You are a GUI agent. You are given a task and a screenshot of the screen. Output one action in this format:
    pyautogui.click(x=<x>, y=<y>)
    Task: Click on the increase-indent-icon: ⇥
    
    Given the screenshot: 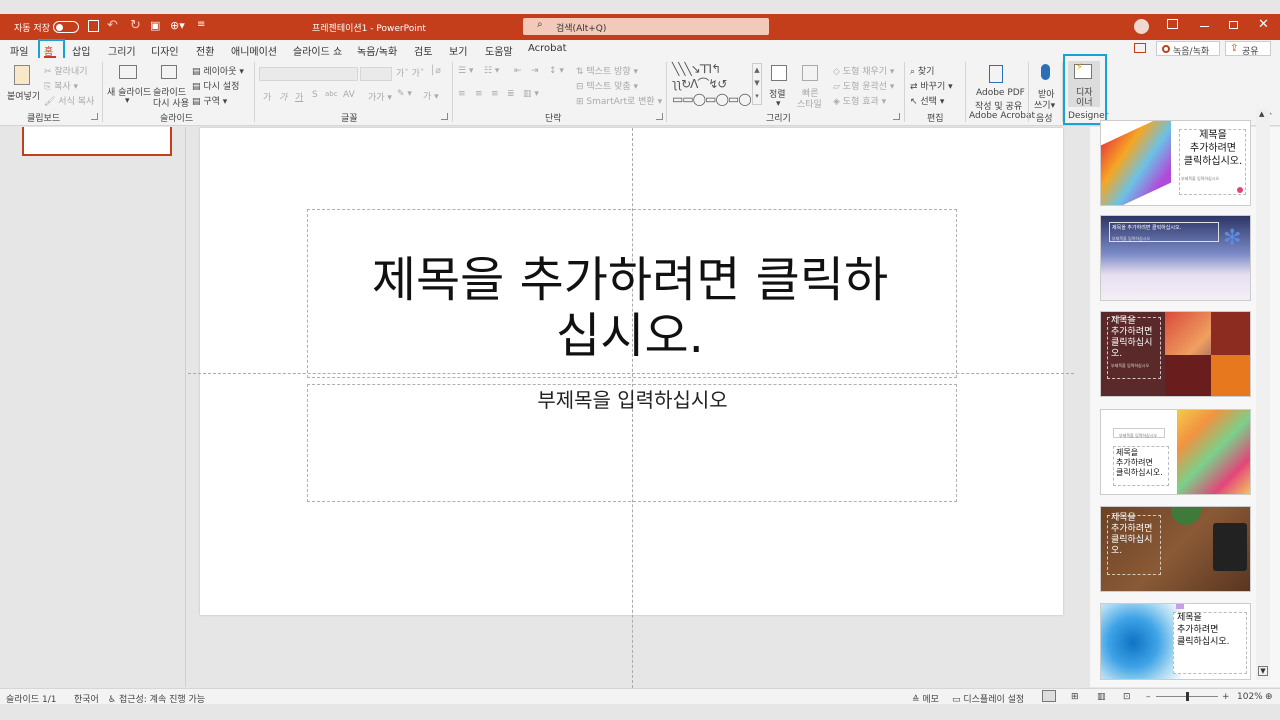 What is the action you would take?
    pyautogui.click(x=535, y=71)
    